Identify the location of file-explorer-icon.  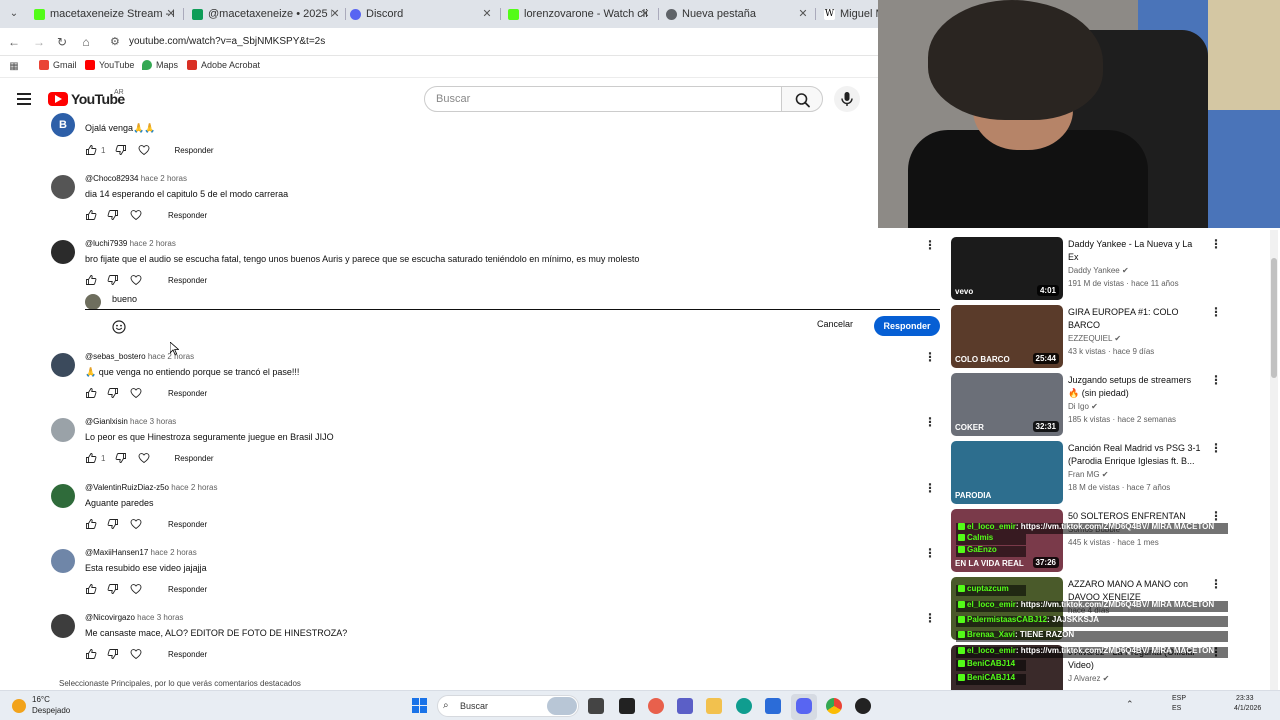
(714, 706).